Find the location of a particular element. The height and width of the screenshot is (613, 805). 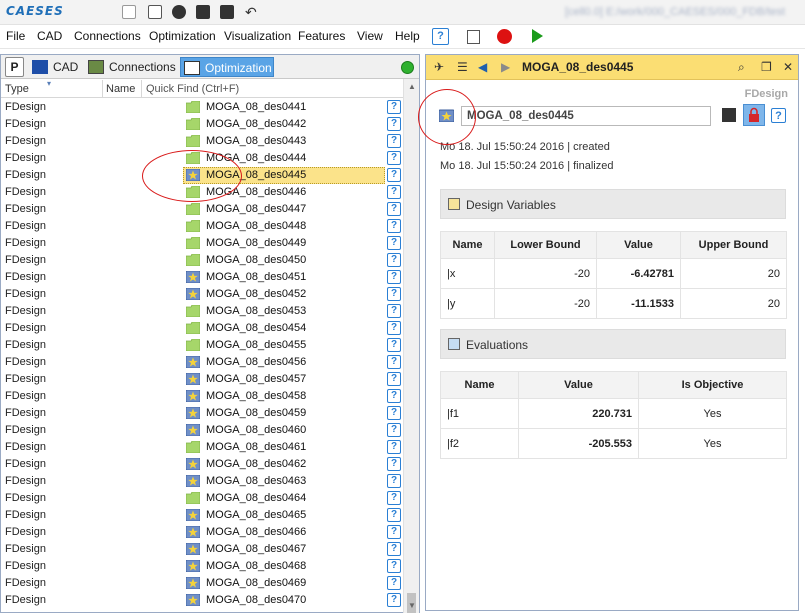

list-item: FDesign MOGA_08_des0469? is located at coordinates (202, 583).